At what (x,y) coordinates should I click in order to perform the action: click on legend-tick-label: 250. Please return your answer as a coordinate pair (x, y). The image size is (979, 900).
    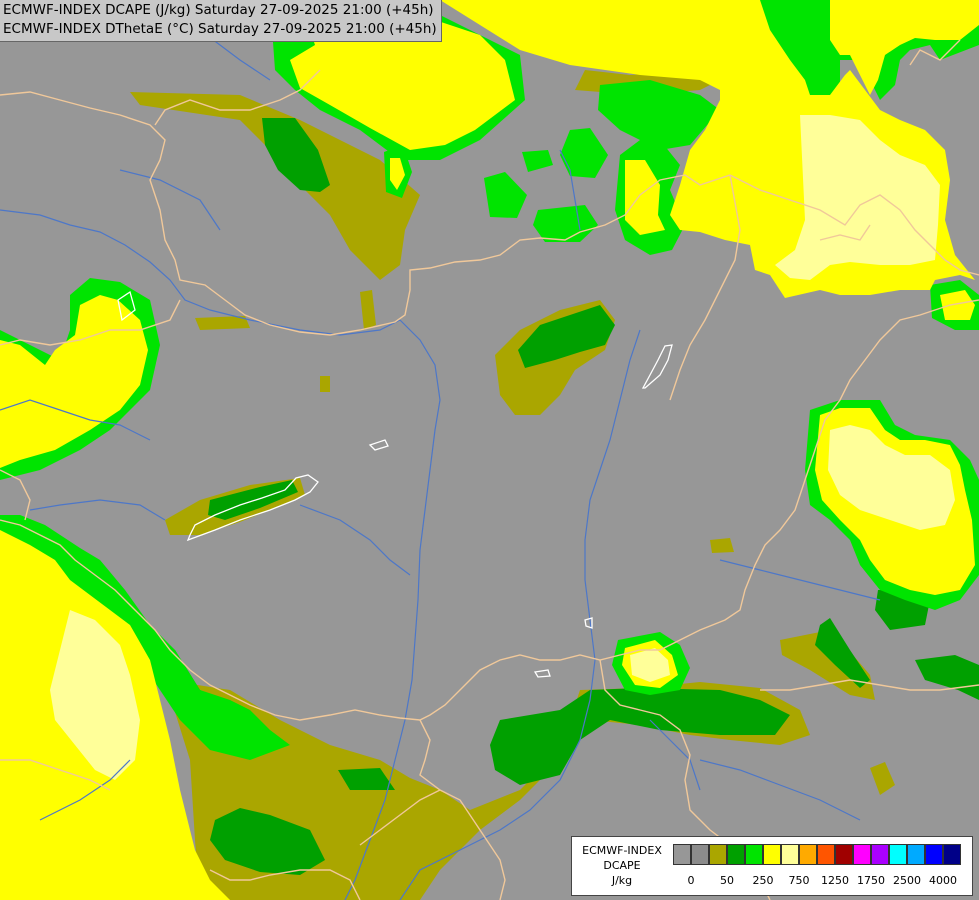
    Looking at the image, I should click on (763, 880).